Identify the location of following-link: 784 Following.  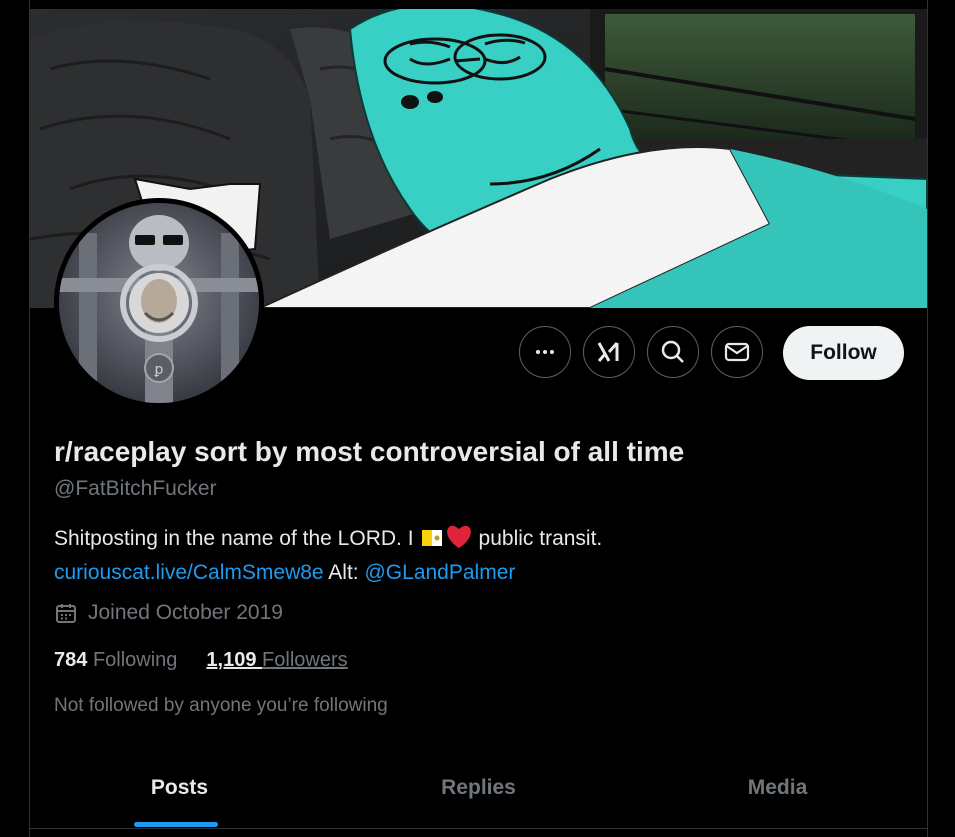
(115, 660).